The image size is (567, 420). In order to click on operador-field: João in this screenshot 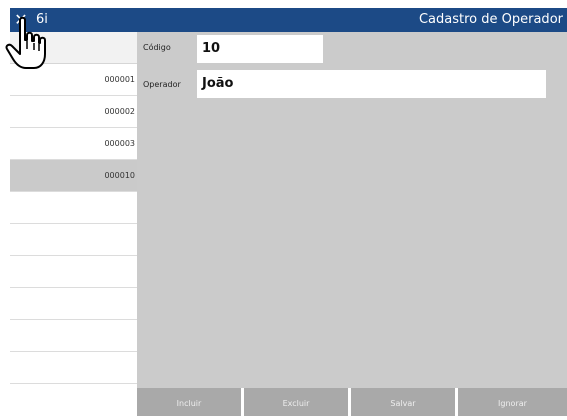, I will do `click(371, 84)`.